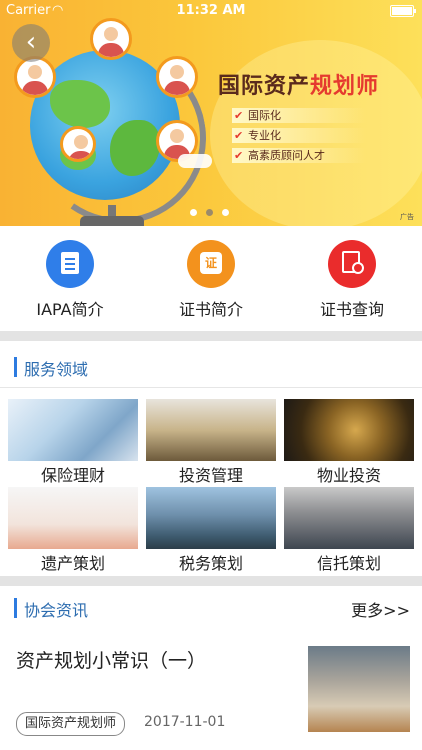 This screenshot has width=422, height=750. Describe the element at coordinates (407, 217) in the screenshot. I see `ad-label: 广告` at that location.